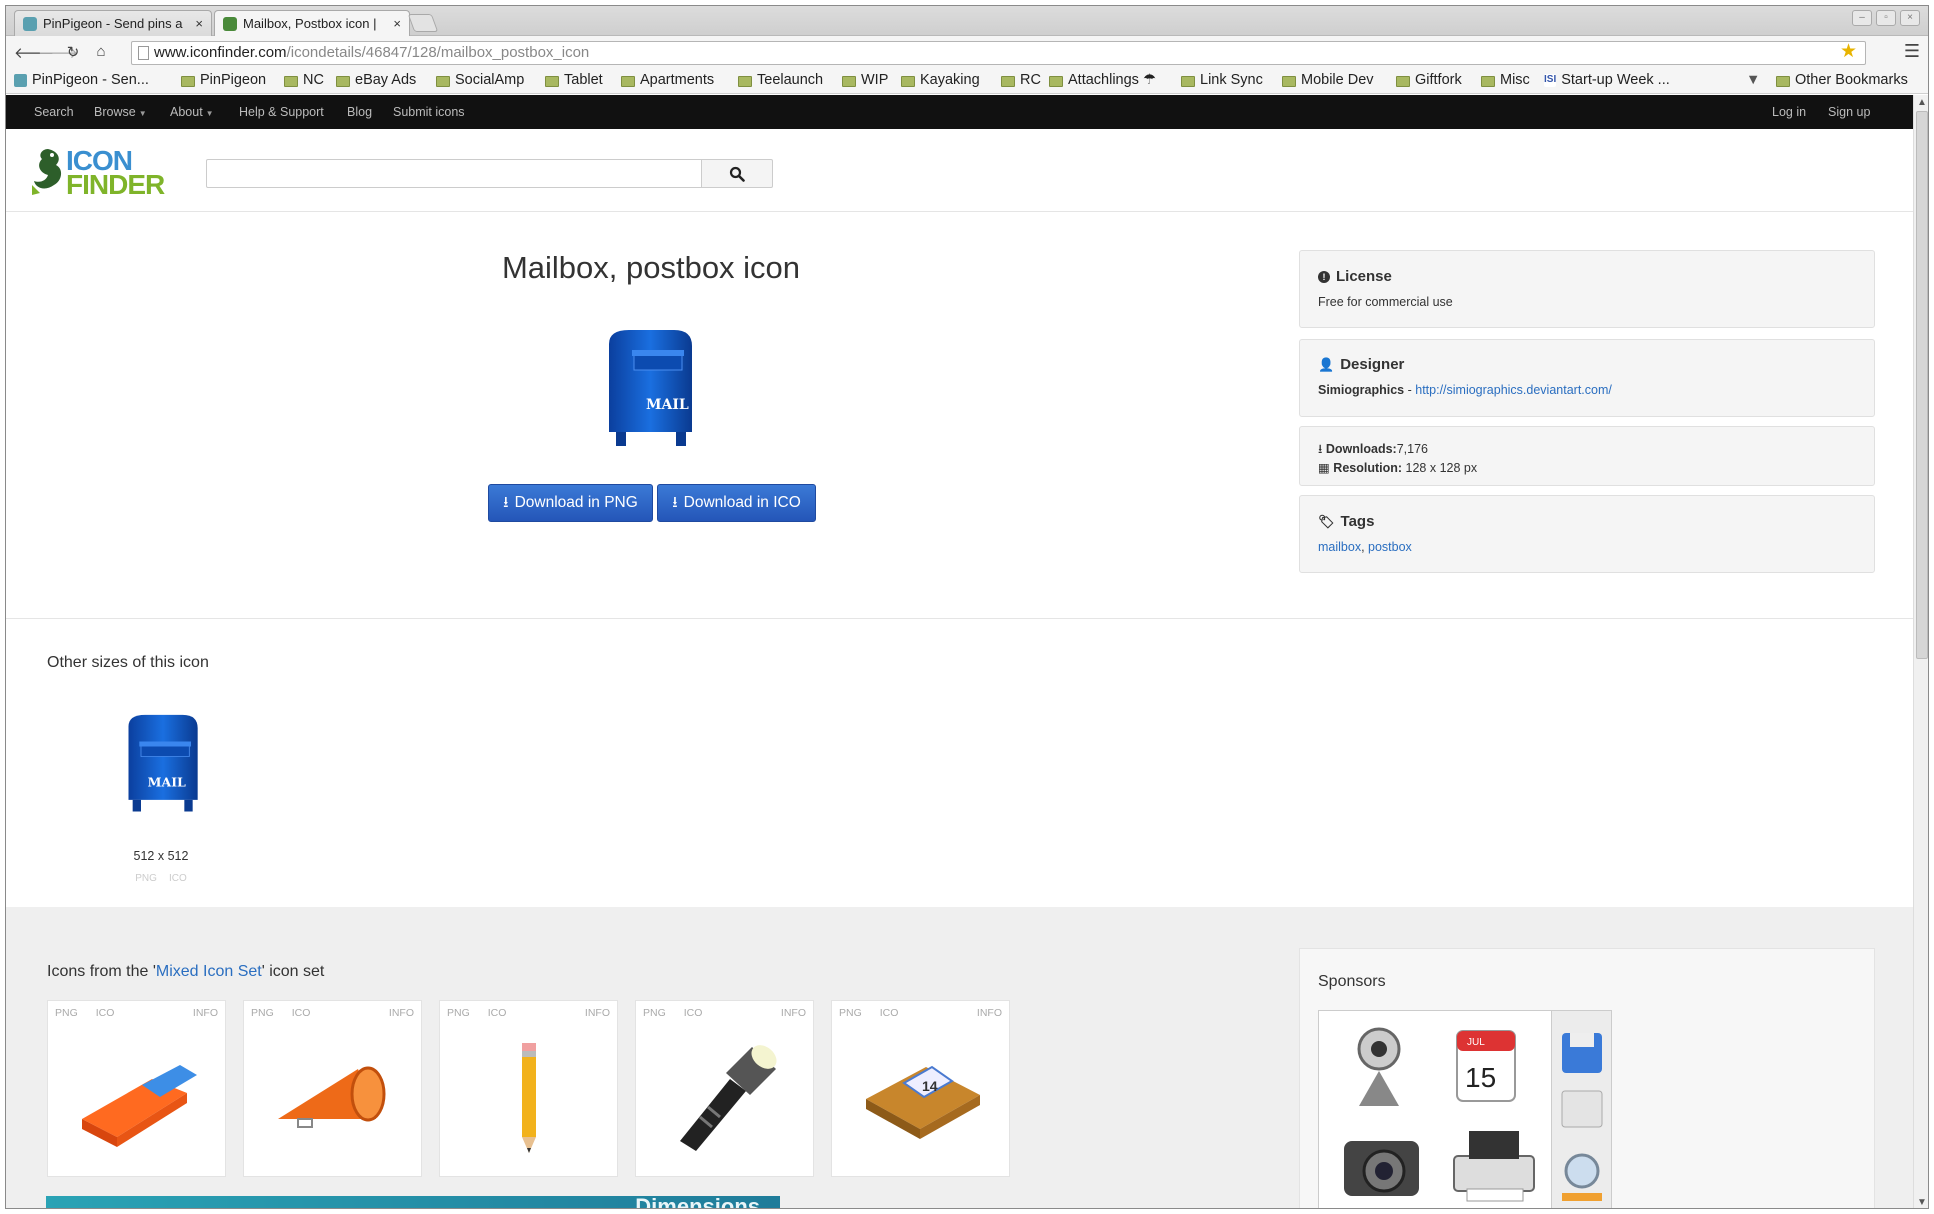 This screenshot has height=1214, width=1934. What do you see at coordinates (780, 80) in the screenshot?
I see `bookmark-item: Teelaunch` at bounding box center [780, 80].